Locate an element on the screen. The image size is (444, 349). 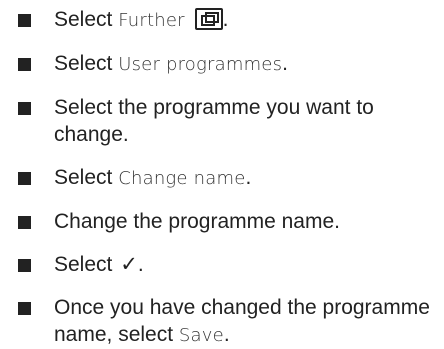
list-item: Select User programmes. is located at coordinates (229, 64).